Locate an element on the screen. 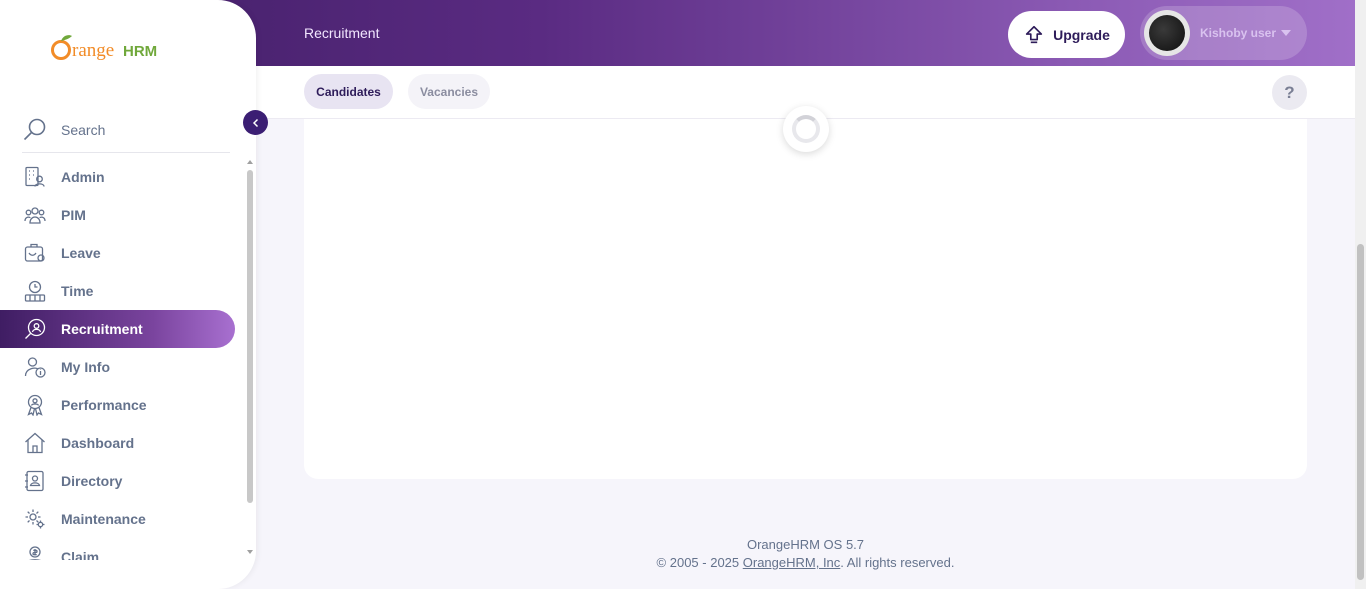  sidebar-scrollbar is located at coordinates (250, 359).